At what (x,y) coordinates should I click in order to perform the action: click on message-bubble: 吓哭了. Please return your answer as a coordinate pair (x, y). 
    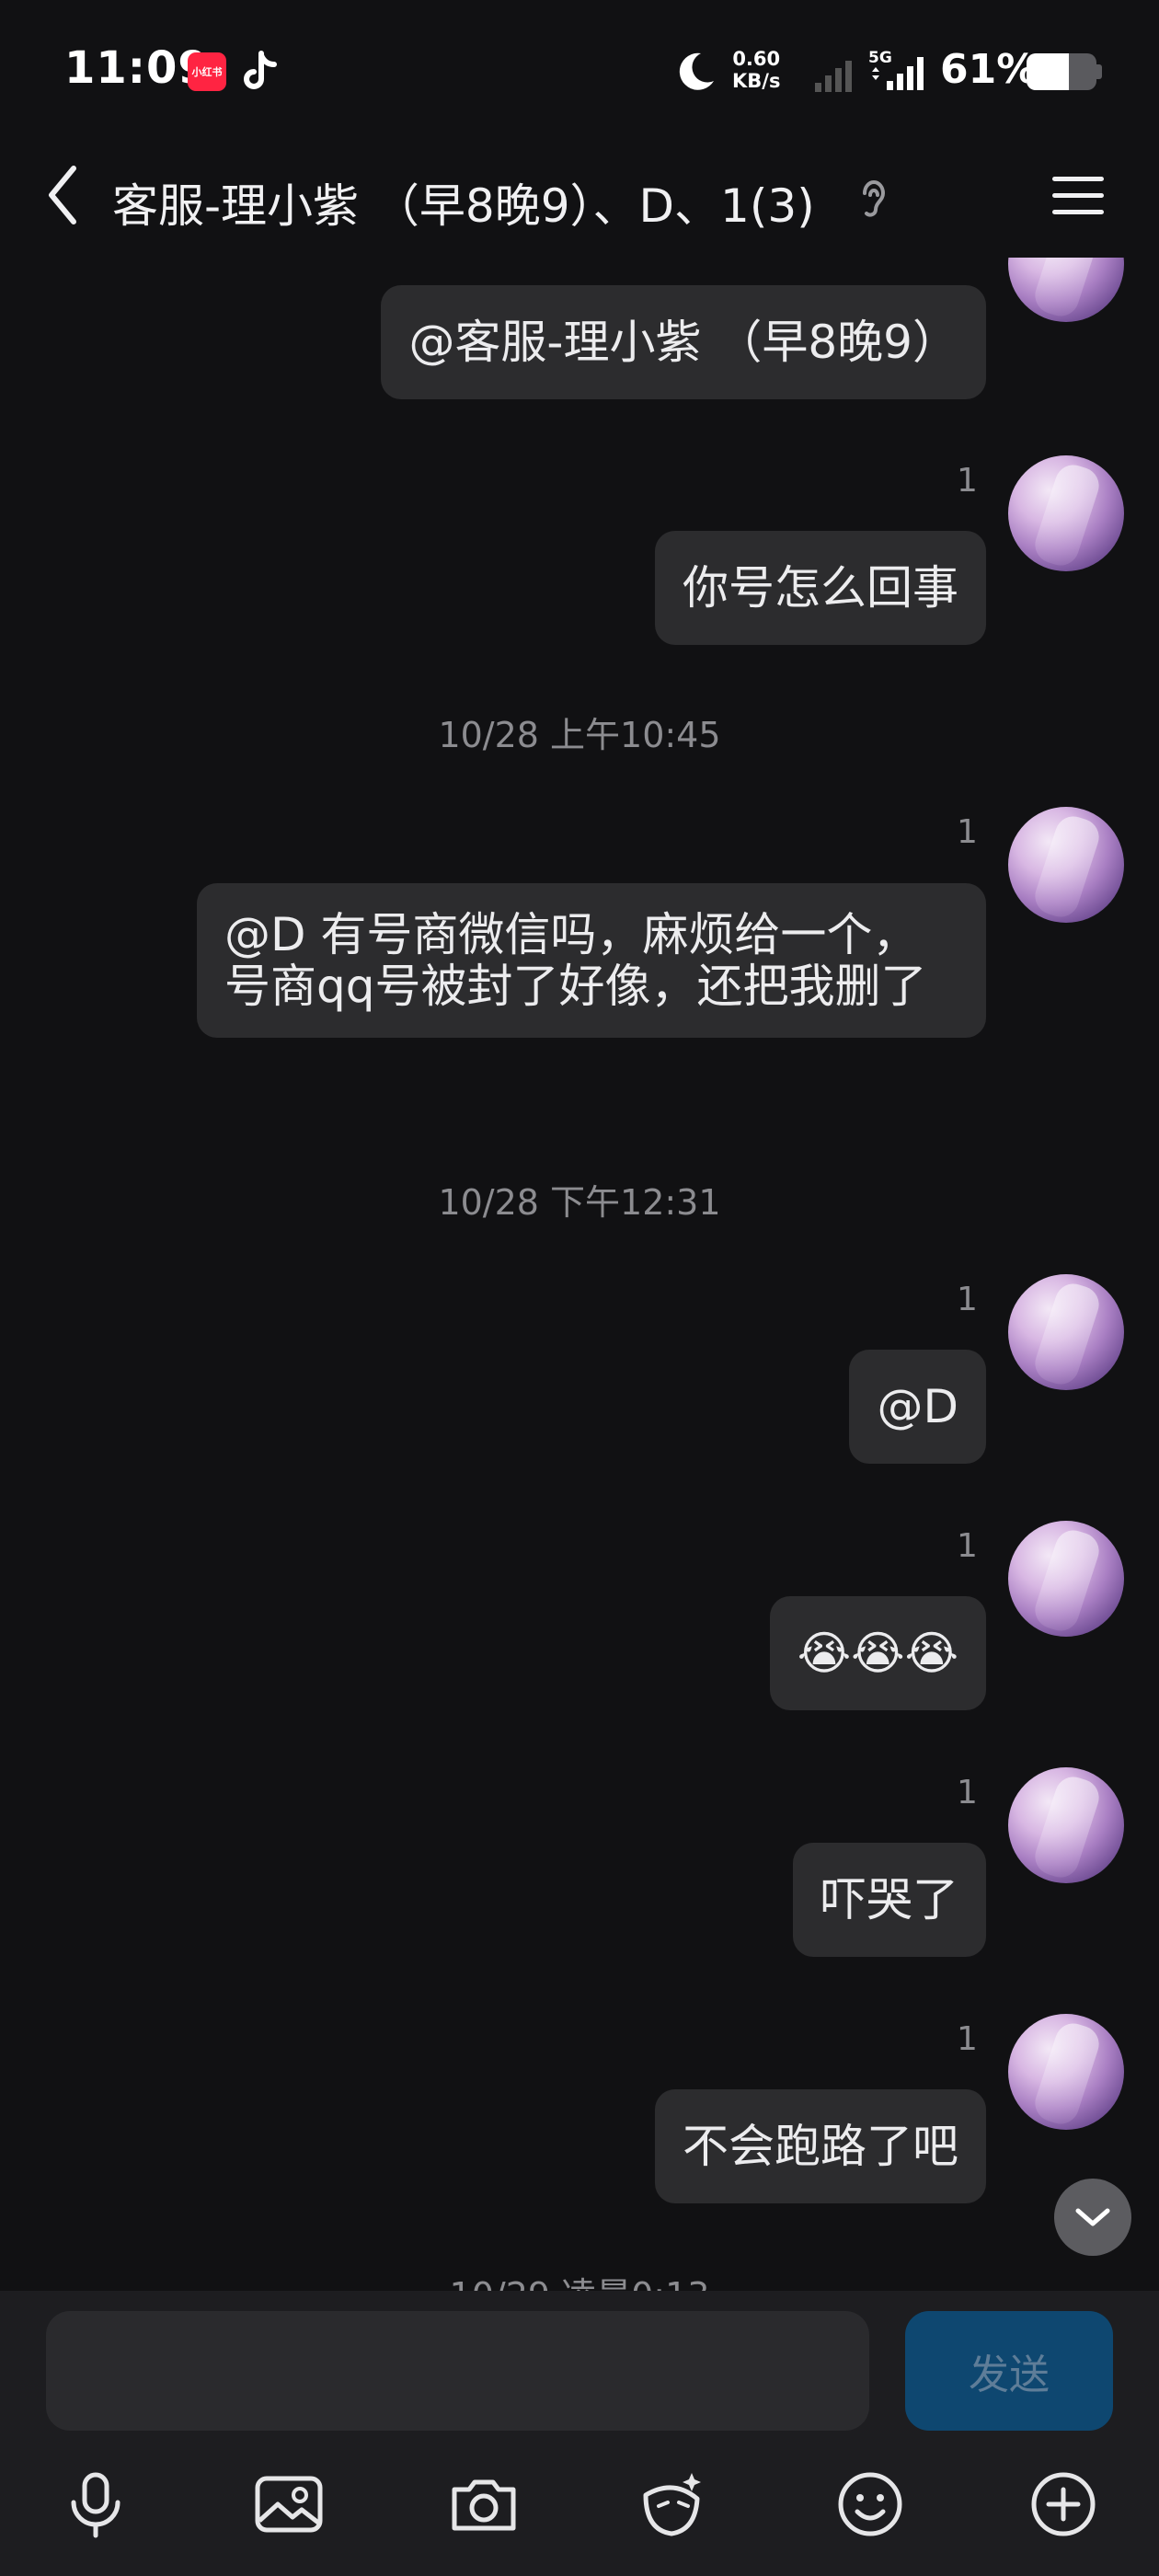
    Looking at the image, I should click on (889, 1900).